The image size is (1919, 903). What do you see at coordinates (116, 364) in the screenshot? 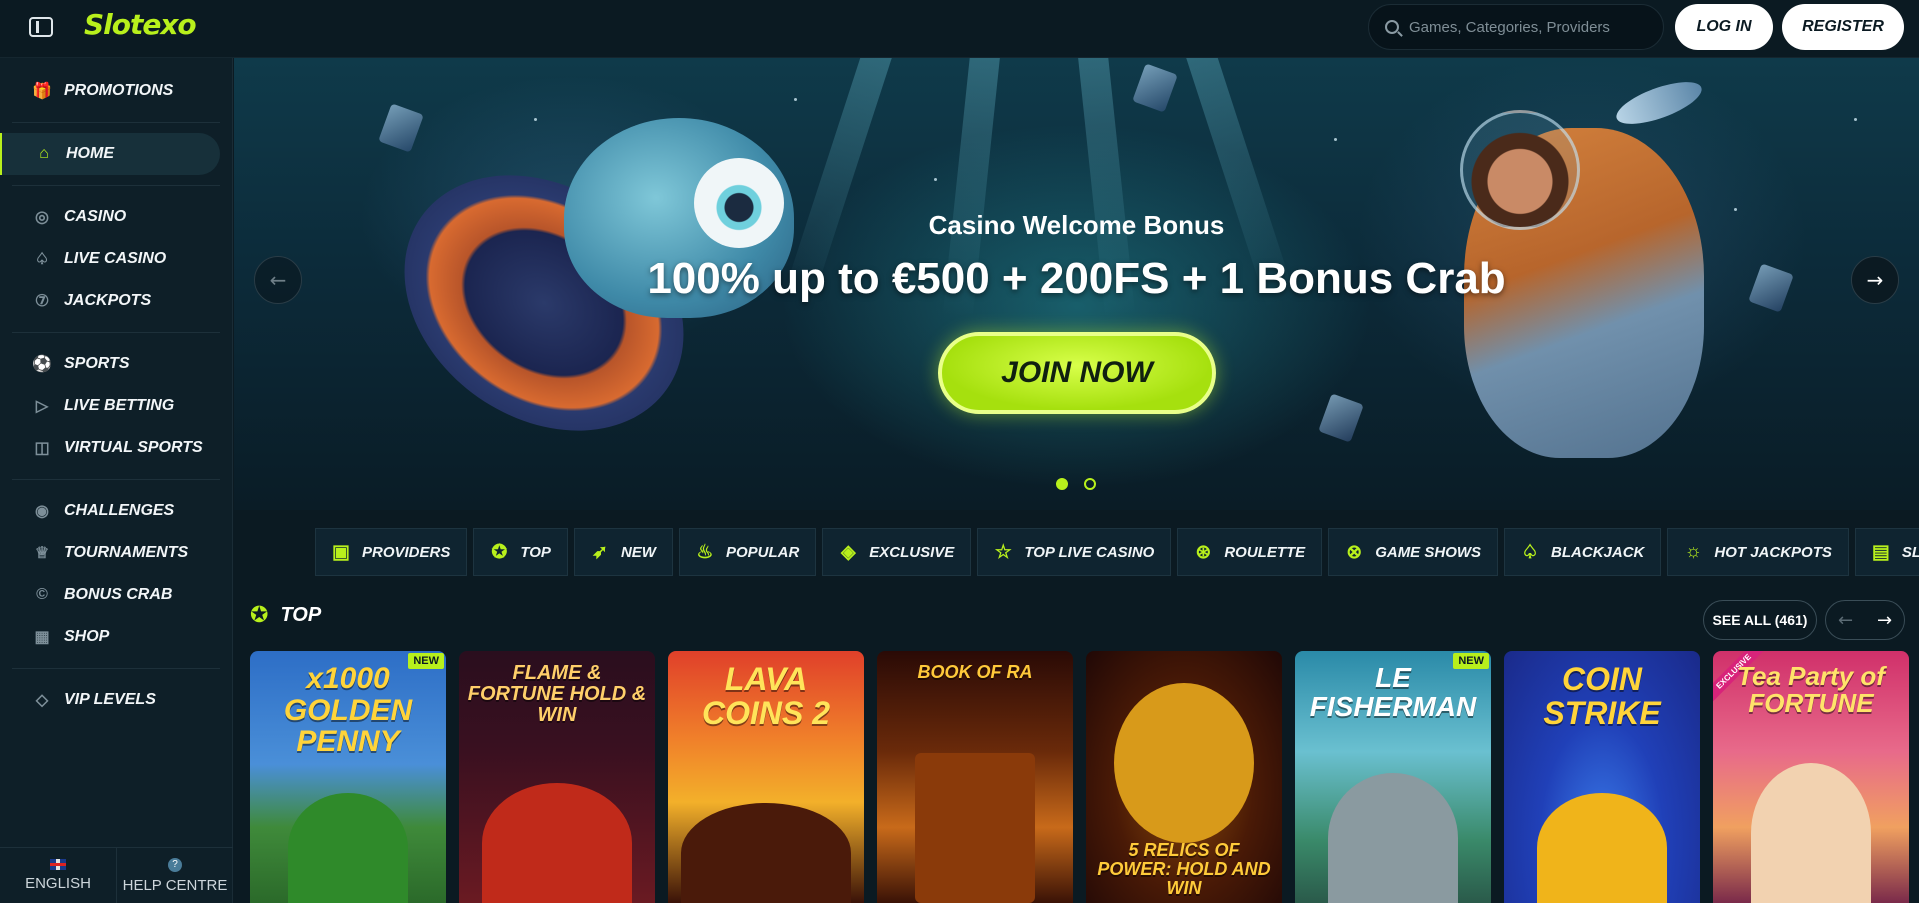
I see `sidebar-item-sports: ⚽ SPORTS` at bounding box center [116, 364].